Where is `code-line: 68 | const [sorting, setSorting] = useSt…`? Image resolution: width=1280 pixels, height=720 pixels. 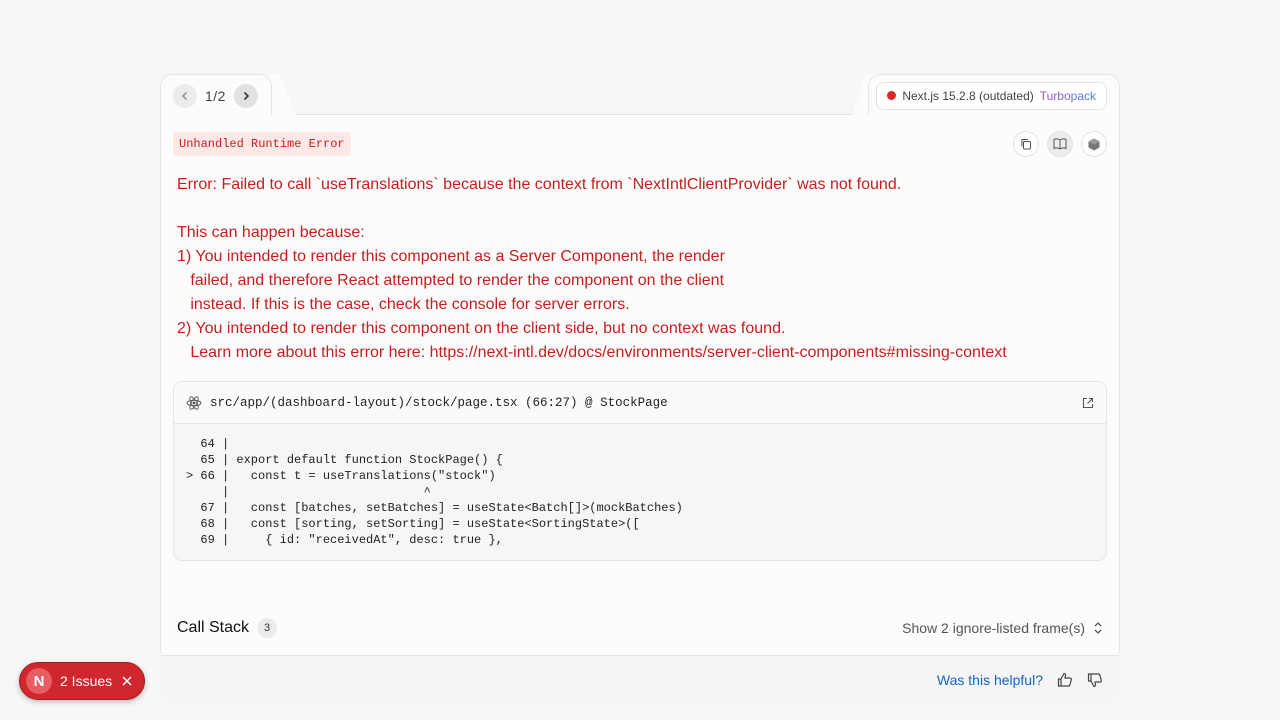 code-line: 68 | const [sorting, setSorting] = useSt… is located at coordinates (413, 524).